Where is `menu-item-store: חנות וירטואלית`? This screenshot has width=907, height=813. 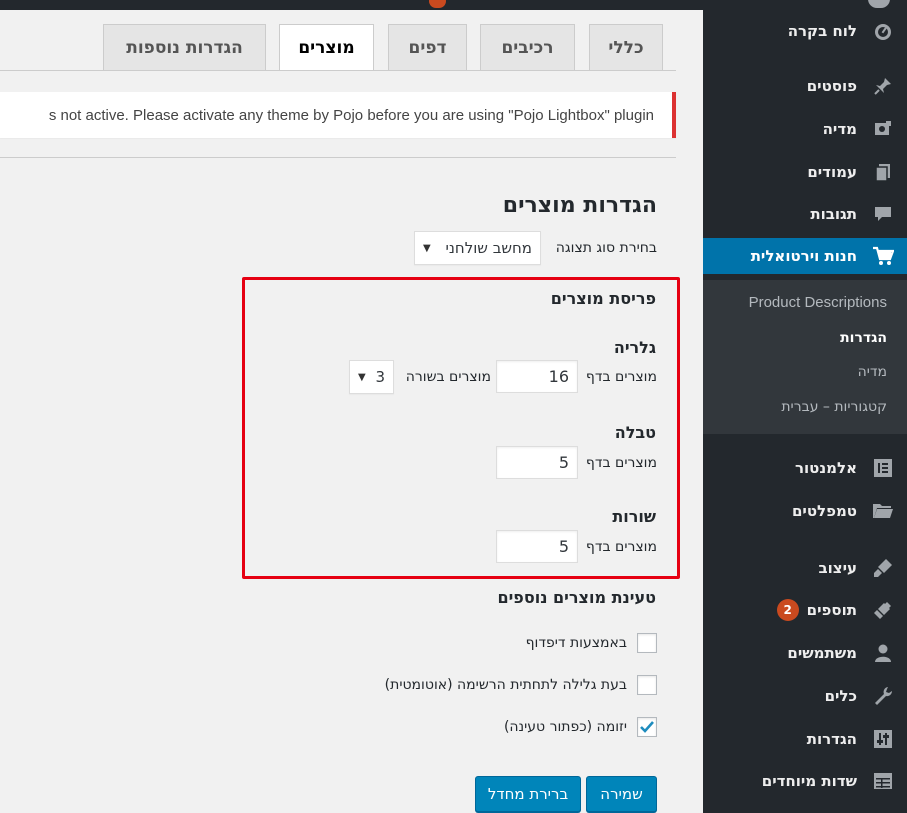
menu-item-store: חנות וירטואלית is located at coordinates (801, 256).